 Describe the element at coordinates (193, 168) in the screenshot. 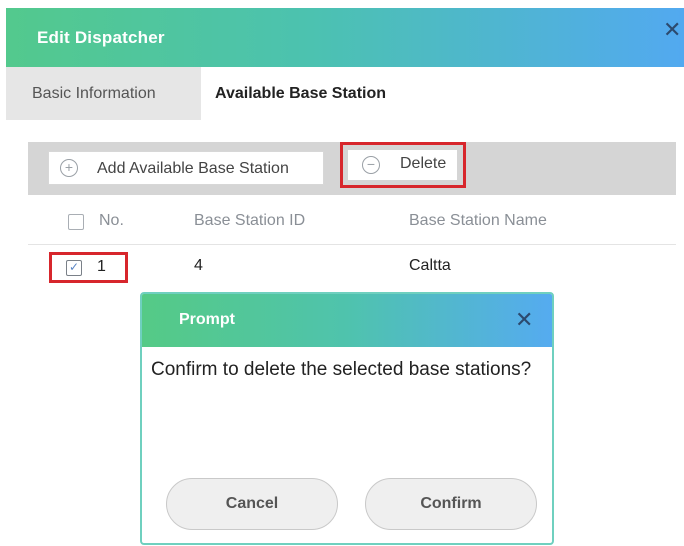

I see `add-button-label: Add Available Base Station` at that location.